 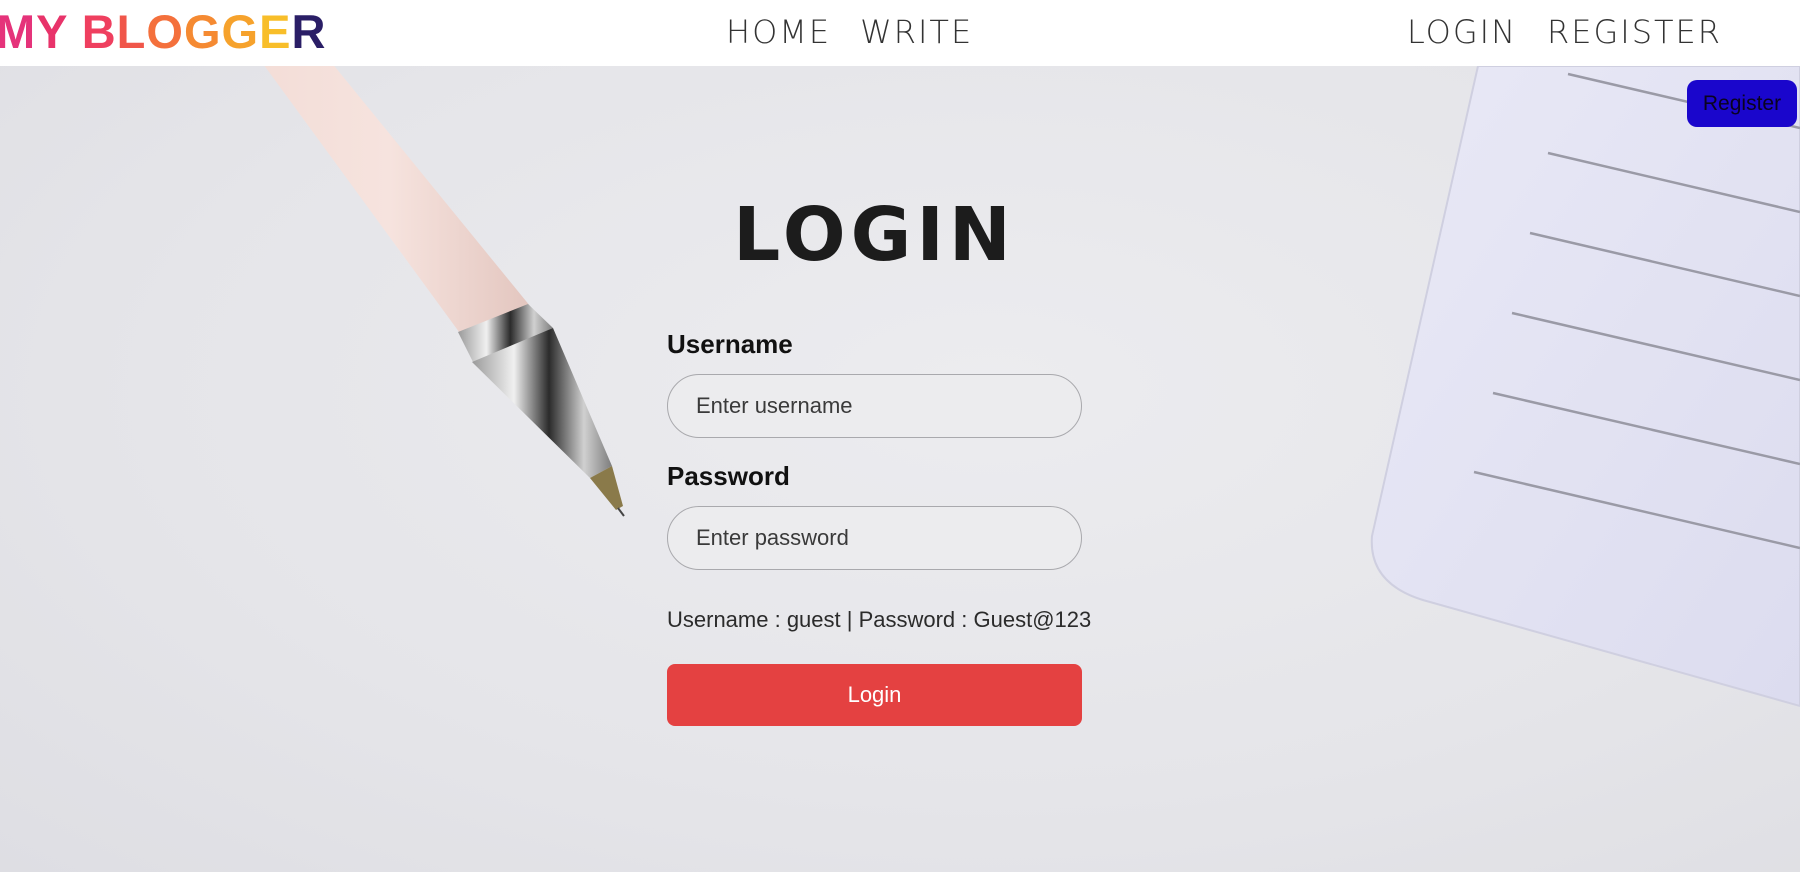 I want to click on top-navigation-bar: MY BLOGGER HOME WRITE LOGIN REGISTER, so click(x=900, y=33).